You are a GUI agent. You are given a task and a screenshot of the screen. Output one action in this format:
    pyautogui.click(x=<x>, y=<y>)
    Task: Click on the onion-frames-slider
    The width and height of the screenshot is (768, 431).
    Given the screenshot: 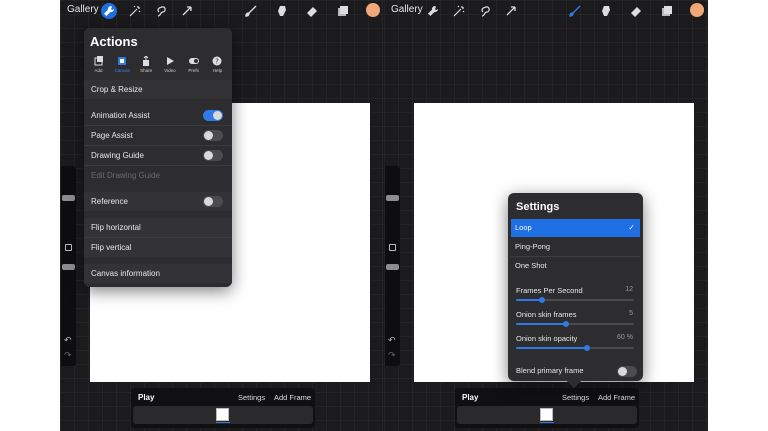 What is the action you would take?
    pyautogui.click(x=575, y=324)
    